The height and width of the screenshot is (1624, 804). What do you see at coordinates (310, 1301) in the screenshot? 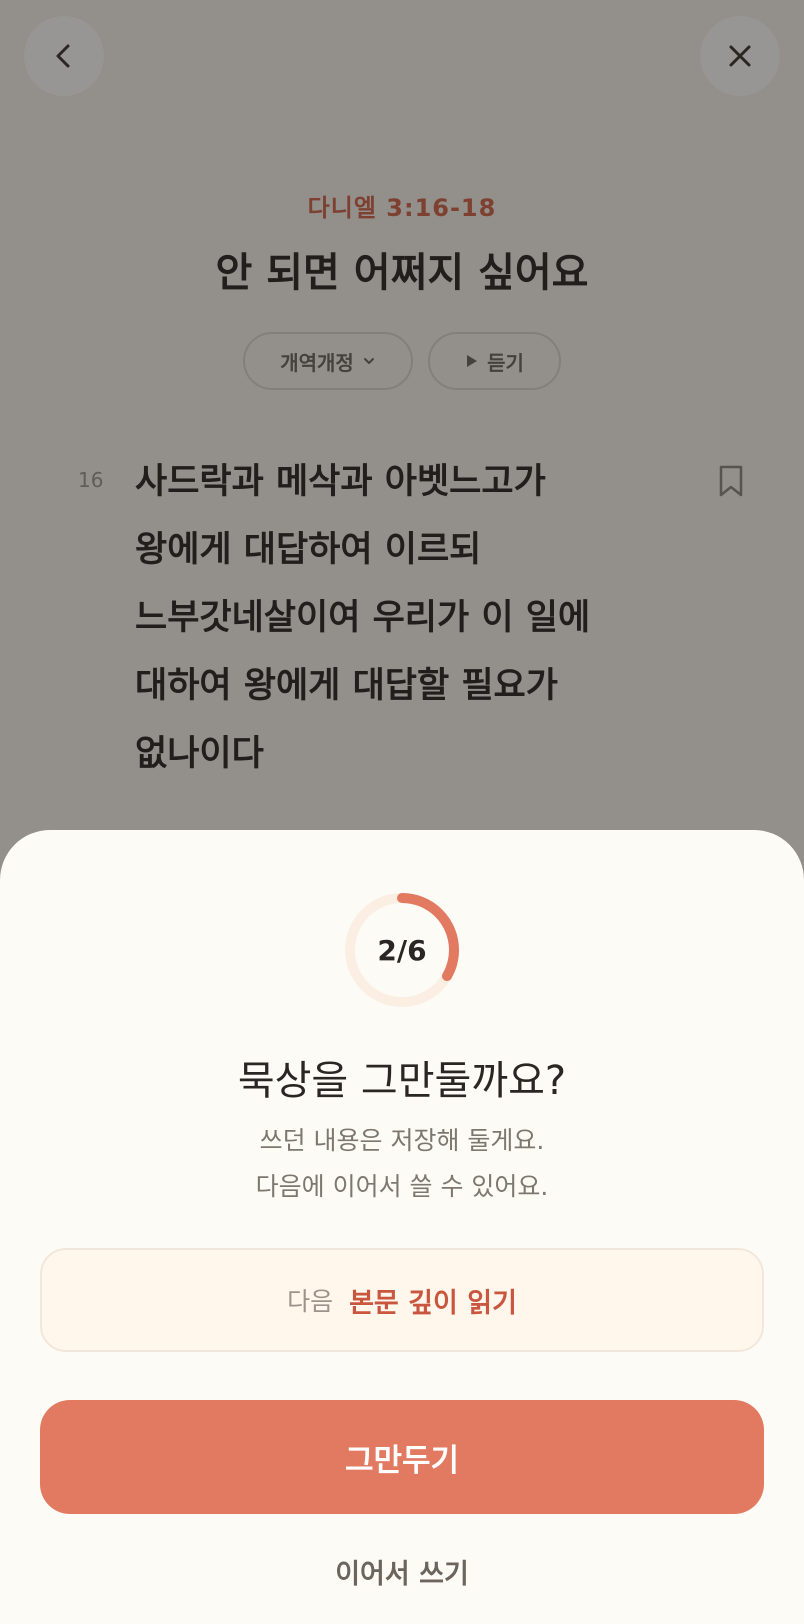
I see `next-step-label: 다음` at bounding box center [310, 1301].